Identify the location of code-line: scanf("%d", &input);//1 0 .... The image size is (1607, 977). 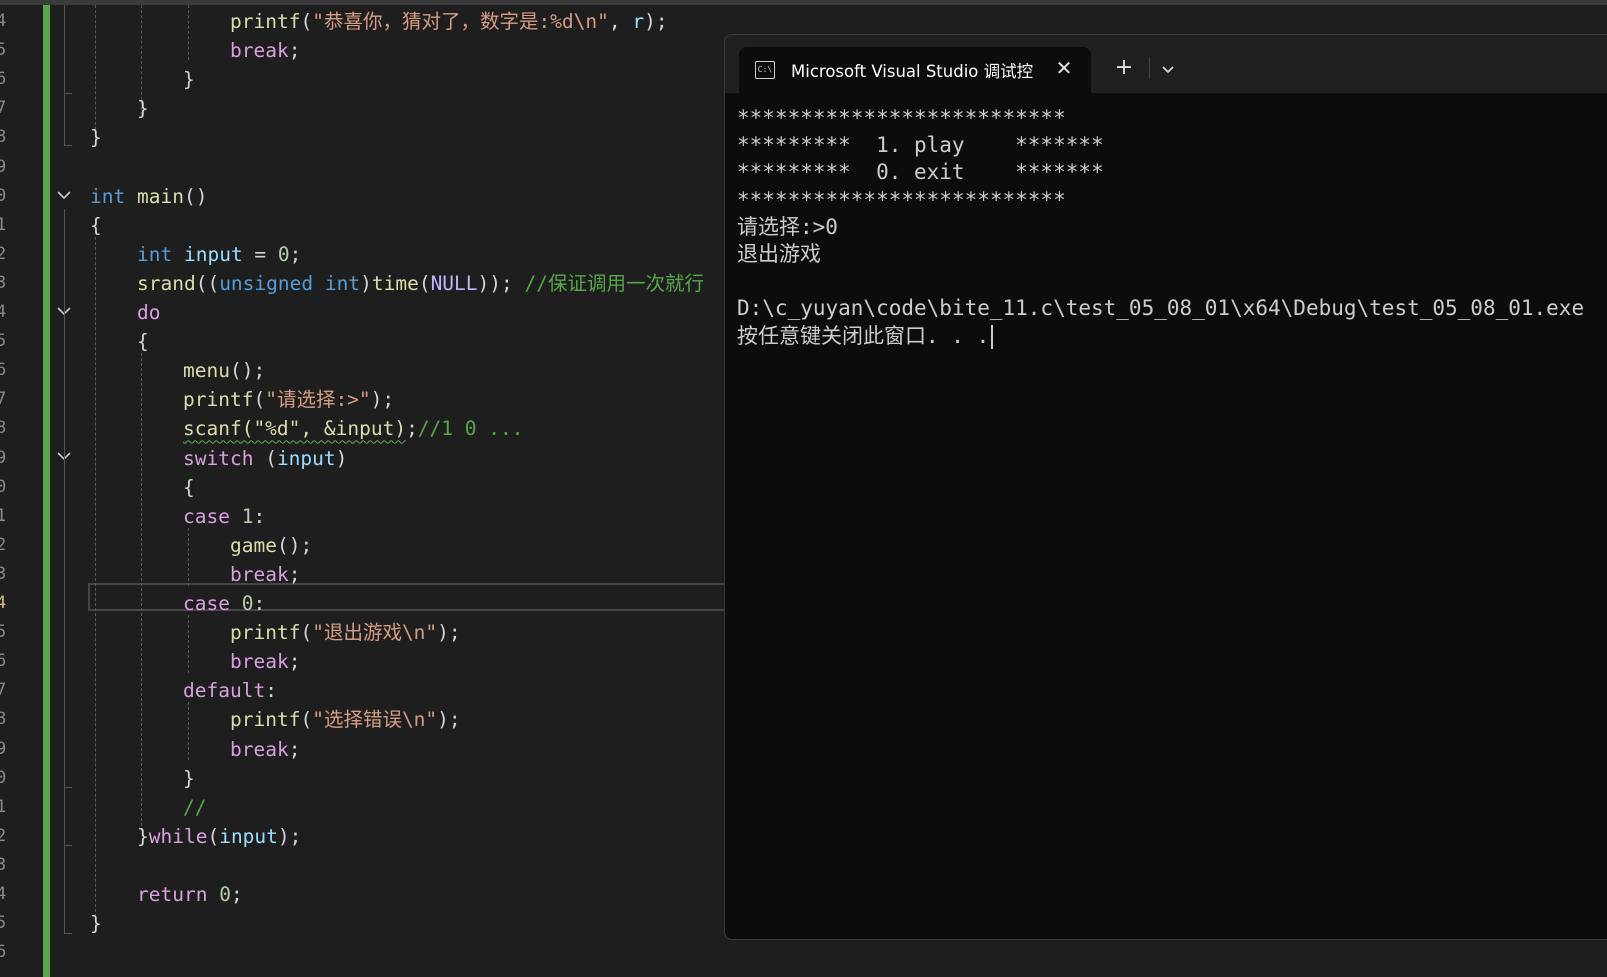
(353, 428).